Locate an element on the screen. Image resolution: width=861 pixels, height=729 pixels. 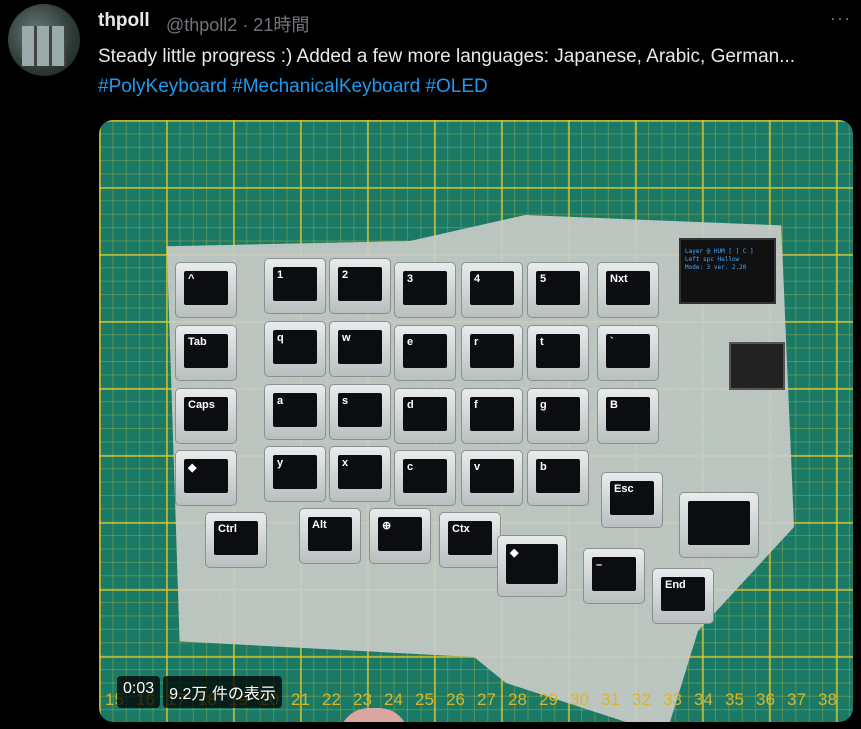
key-label: 3 is located at coordinates (425, 288).